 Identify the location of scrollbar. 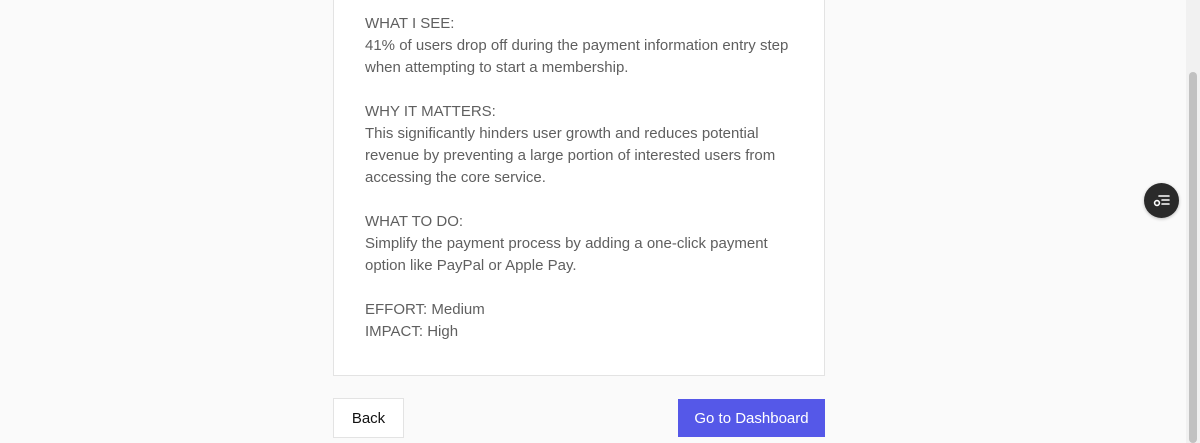
(1193, 221).